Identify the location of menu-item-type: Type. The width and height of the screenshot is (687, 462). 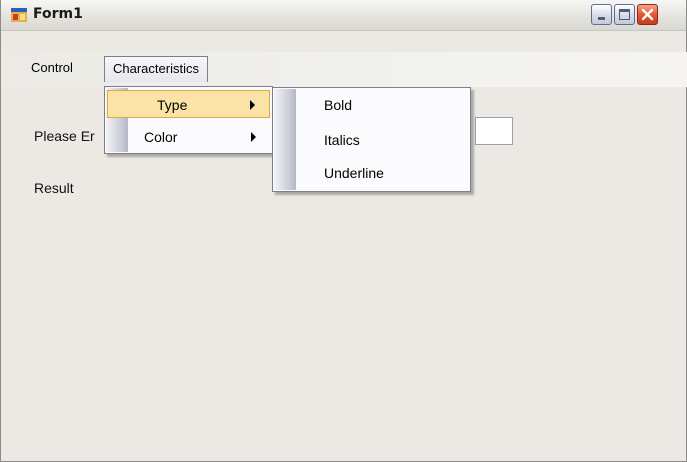
(188, 104).